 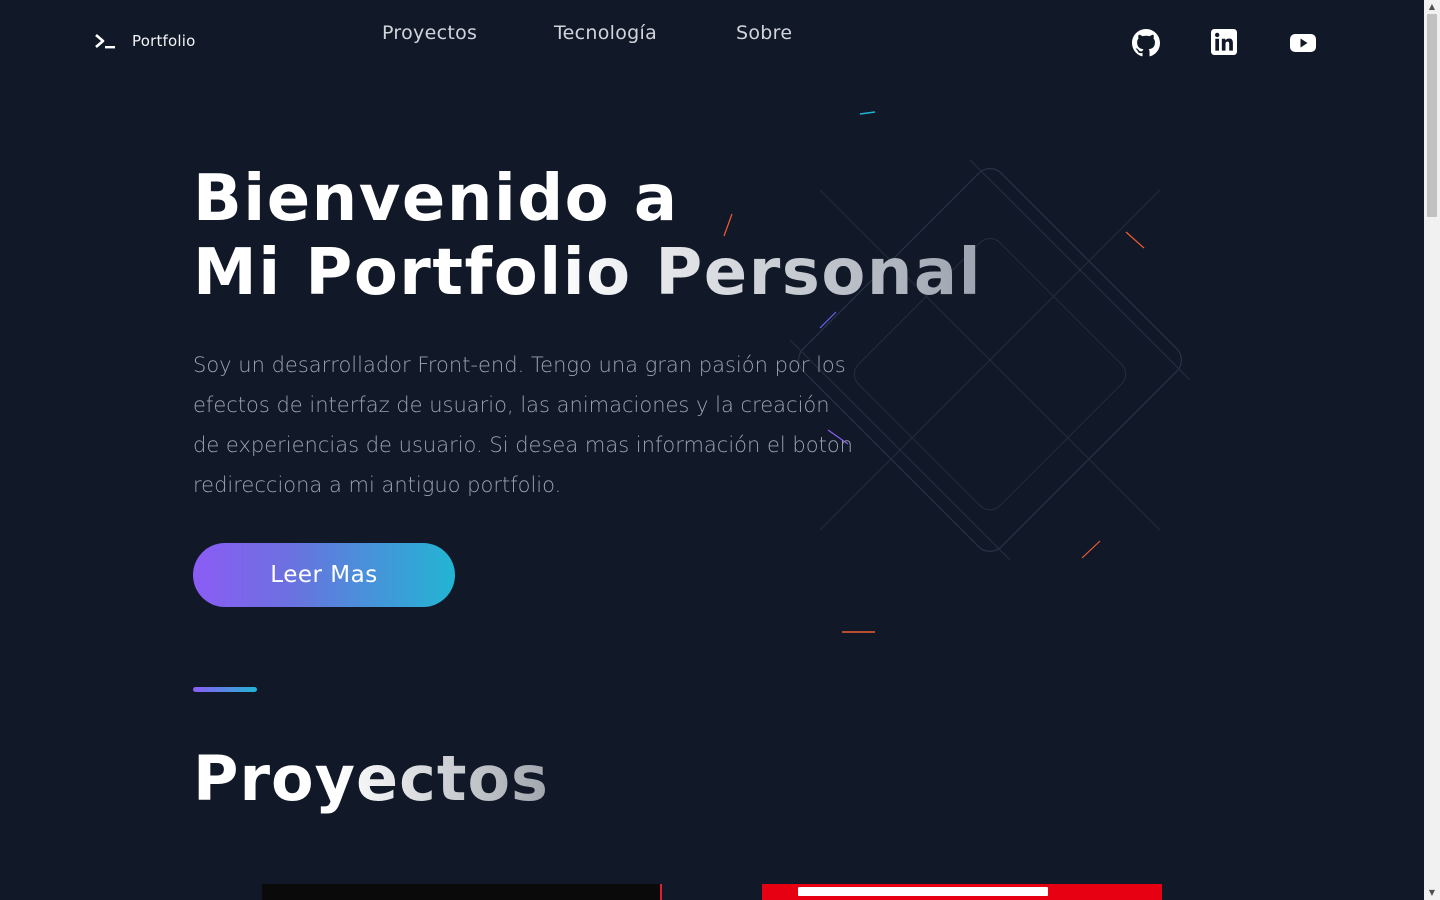 I want to click on scroll-up-arrow-icon: ▲, so click(x=1432, y=7).